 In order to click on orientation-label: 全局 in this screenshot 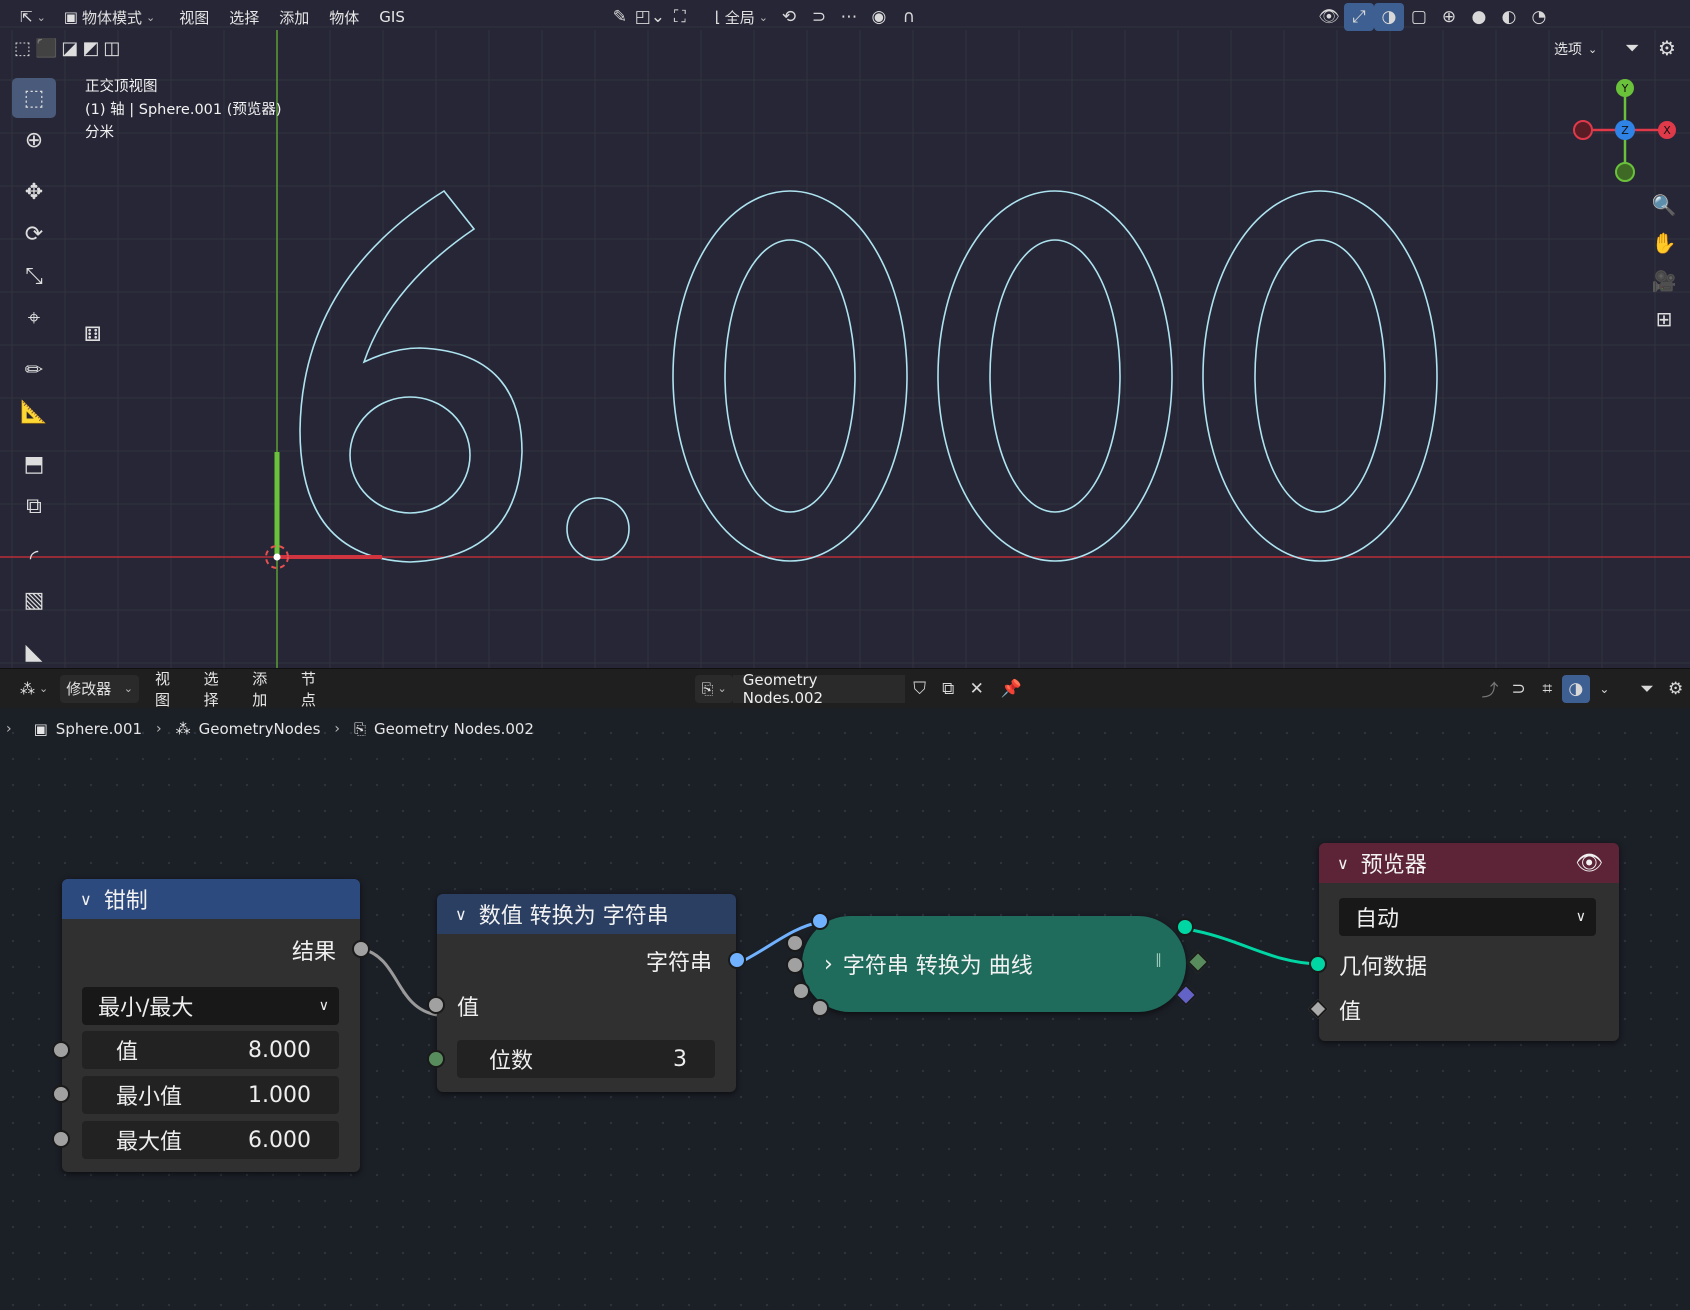, I will do `click(739, 17)`.